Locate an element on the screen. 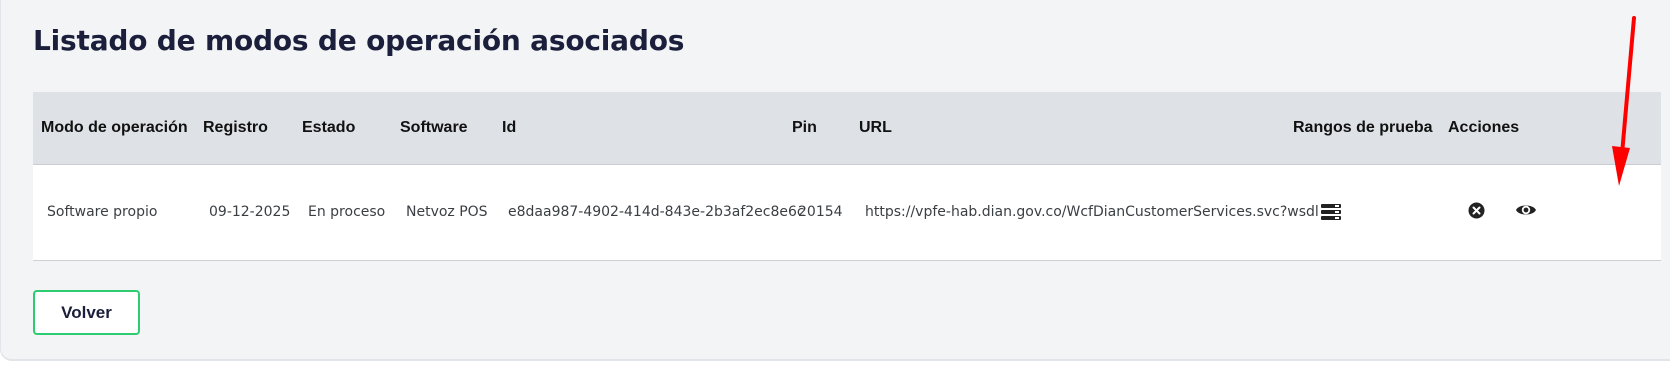 The width and height of the screenshot is (1670, 374). back-button: Volver is located at coordinates (86, 312).